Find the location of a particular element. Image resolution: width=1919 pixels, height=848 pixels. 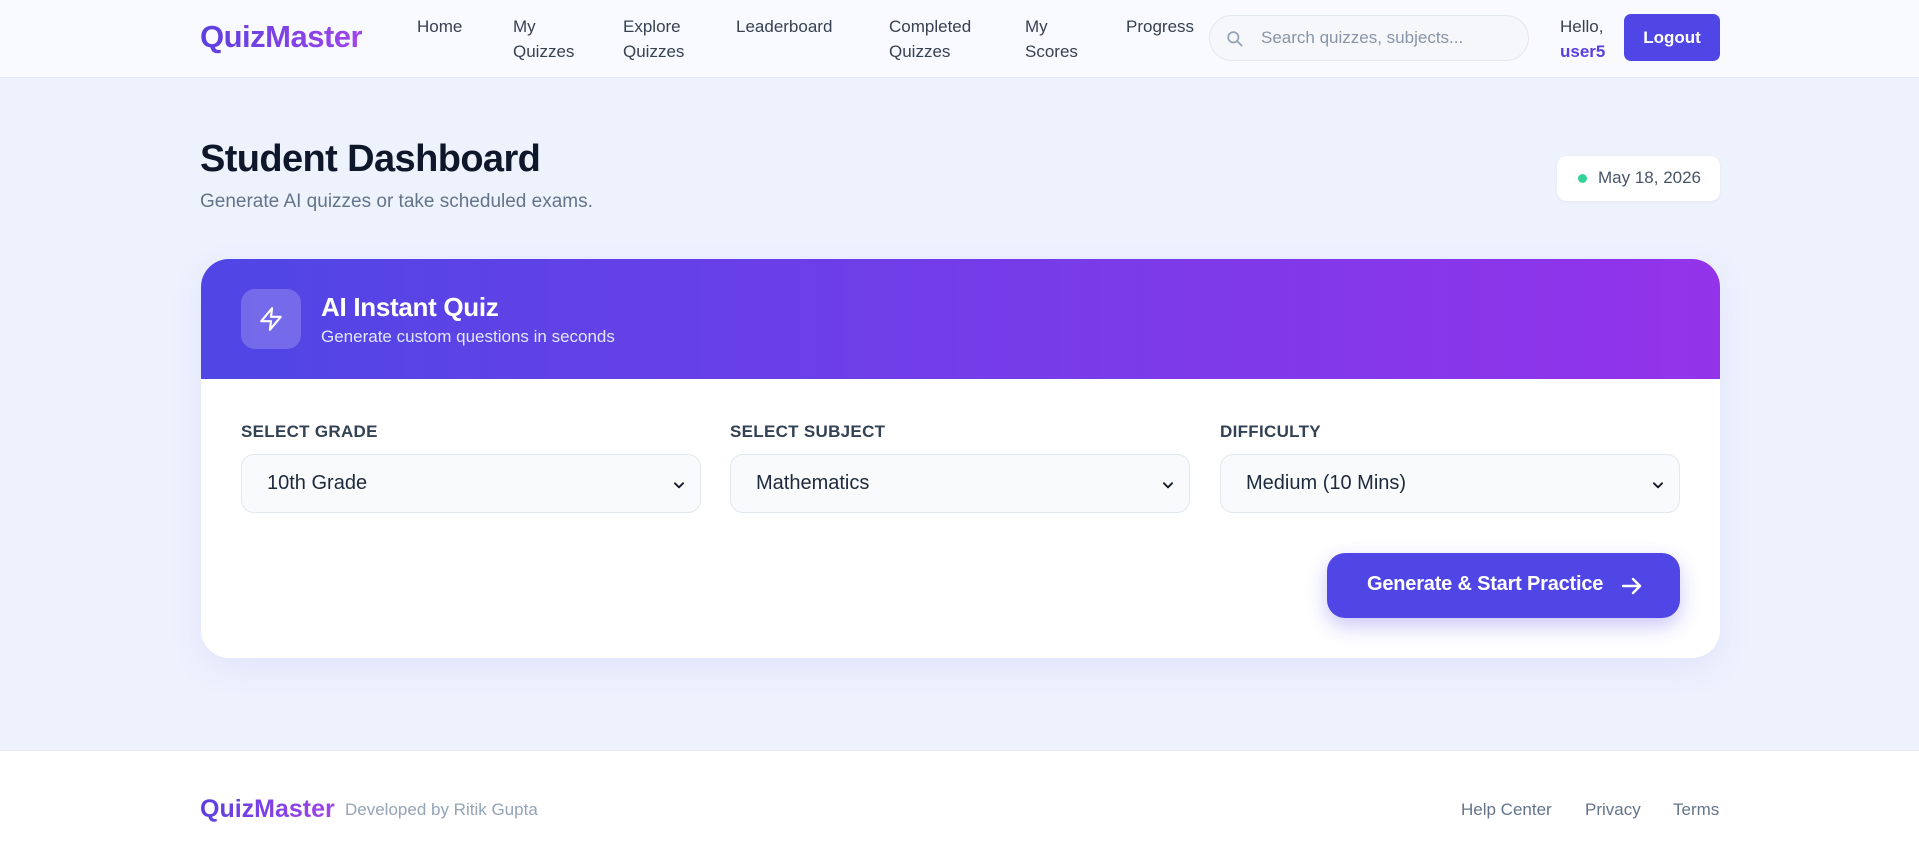

lightning-bolt-icon is located at coordinates (271, 319).